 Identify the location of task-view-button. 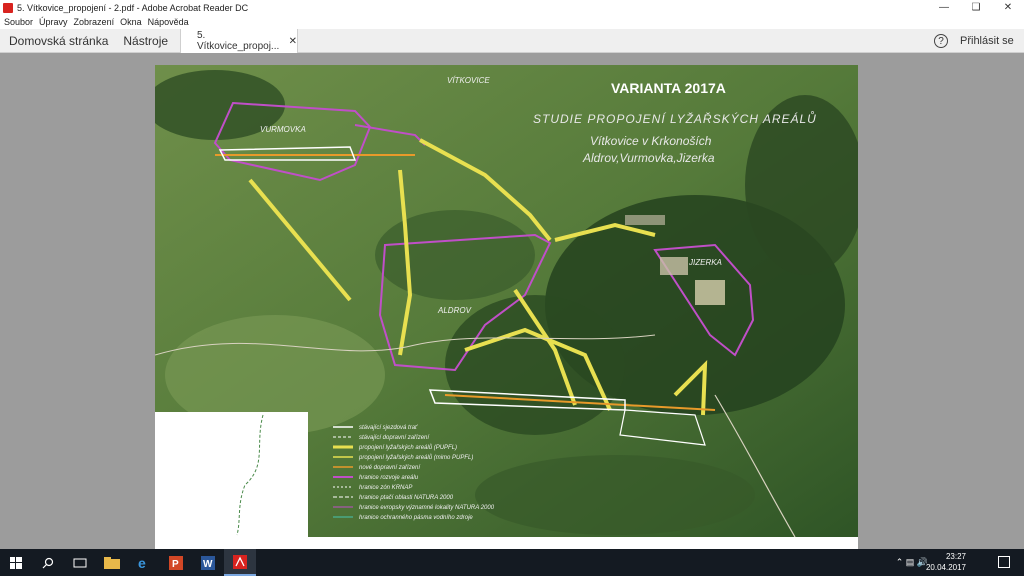
(80, 562).